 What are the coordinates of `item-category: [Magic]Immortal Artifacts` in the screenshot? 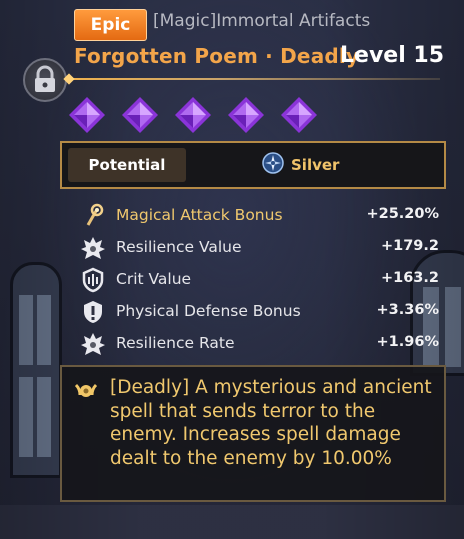 It's located at (262, 21).